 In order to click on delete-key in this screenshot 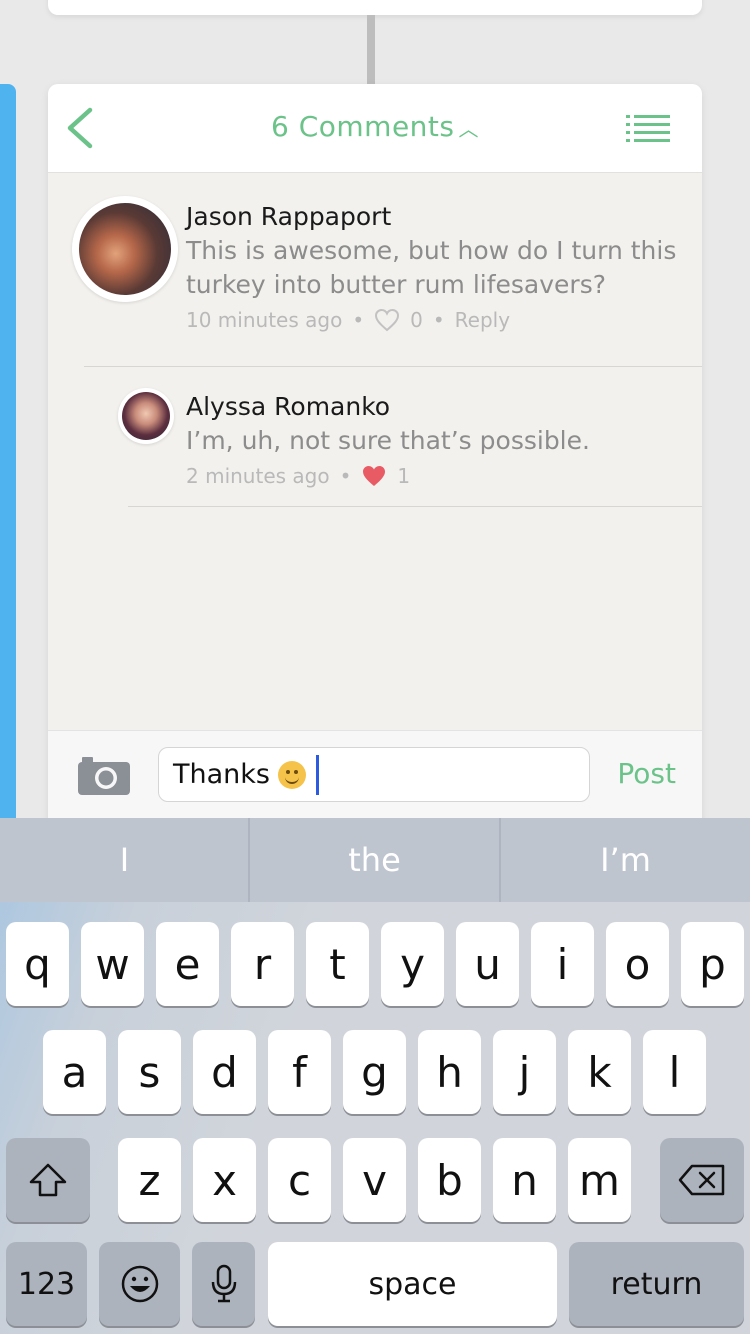, I will do `click(702, 1180)`.